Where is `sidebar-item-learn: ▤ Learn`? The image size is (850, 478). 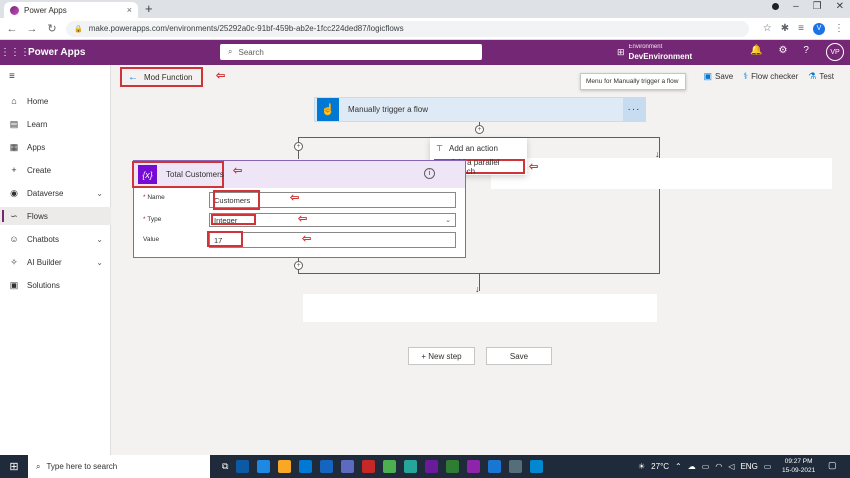
sidebar-item-learn: ▤ Learn is located at coordinates (55, 124).